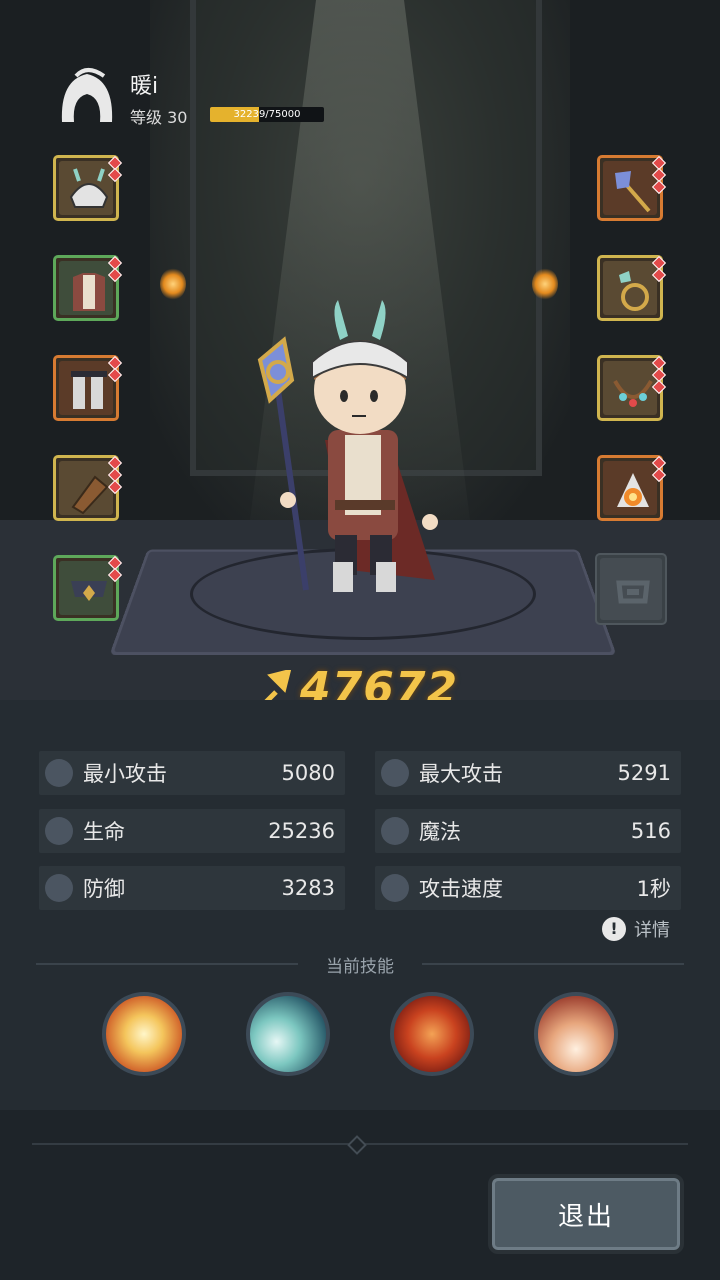  I want to click on stat-label: 生命, so click(104, 832).